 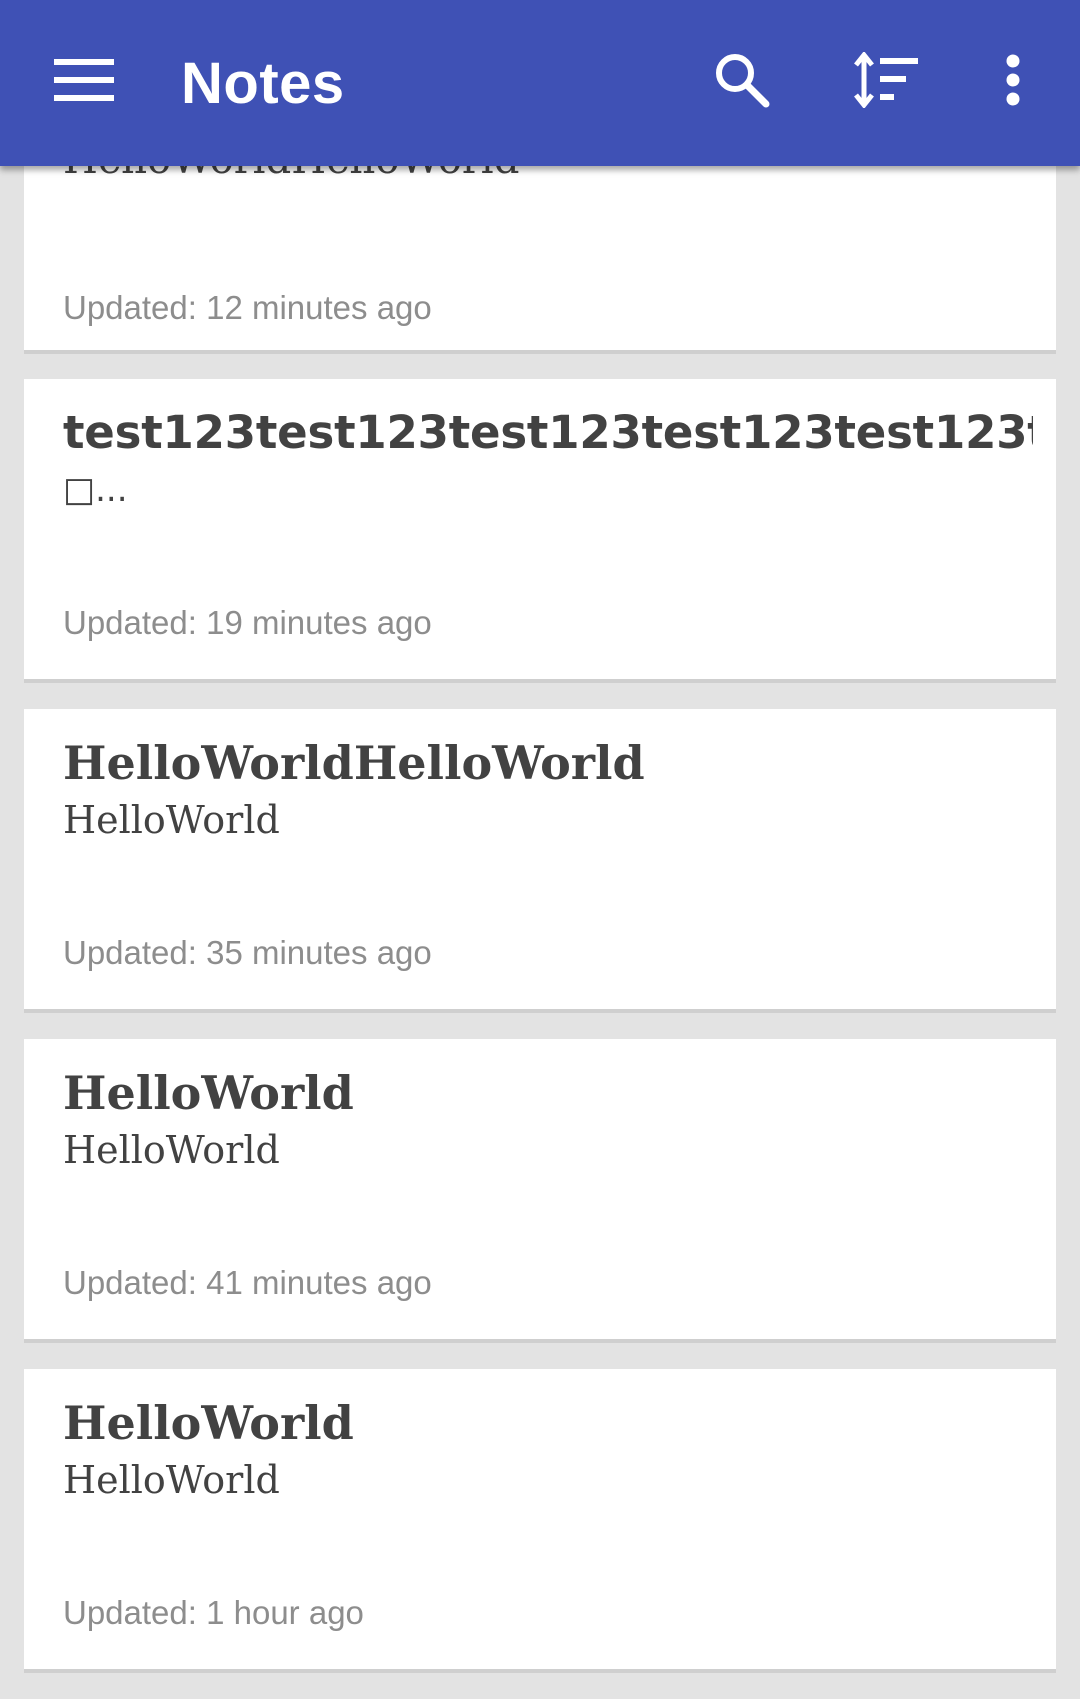 What do you see at coordinates (540, 83) in the screenshot?
I see `app-bar: Notes` at bounding box center [540, 83].